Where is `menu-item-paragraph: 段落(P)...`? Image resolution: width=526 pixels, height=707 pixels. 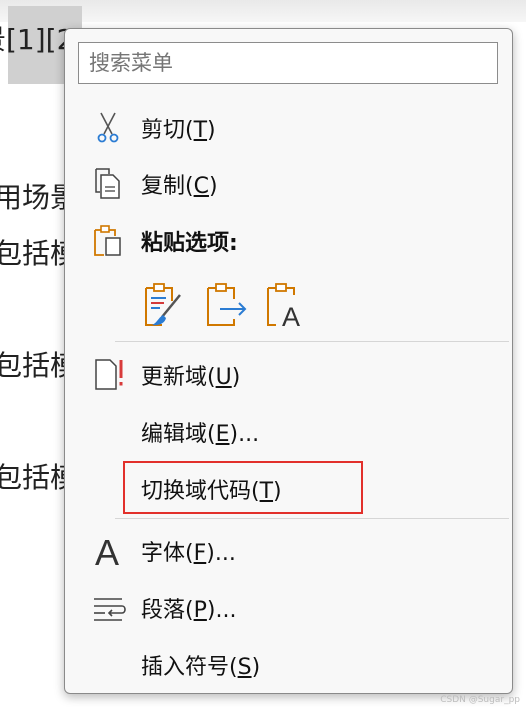 menu-item-paragraph: 段落(P)... is located at coordinates (288, 606).